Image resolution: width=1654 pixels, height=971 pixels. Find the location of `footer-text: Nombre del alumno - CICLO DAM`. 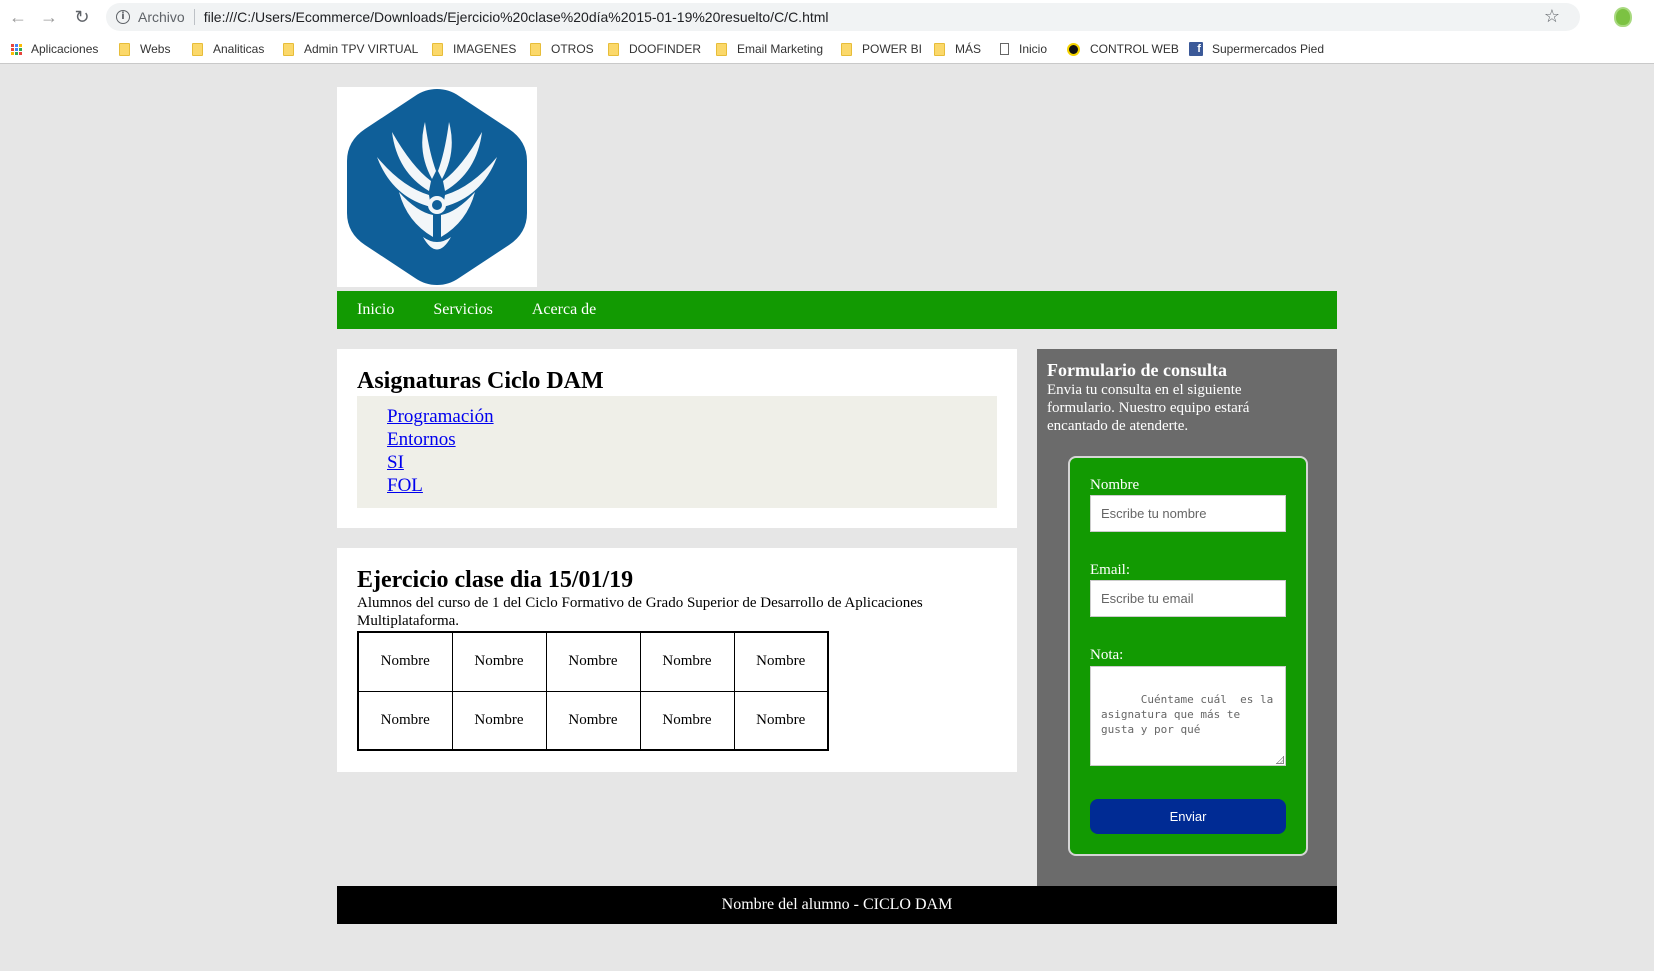

footer-text: Nombre del alumno - CICLO DAM is located at coordinates (837, 904).